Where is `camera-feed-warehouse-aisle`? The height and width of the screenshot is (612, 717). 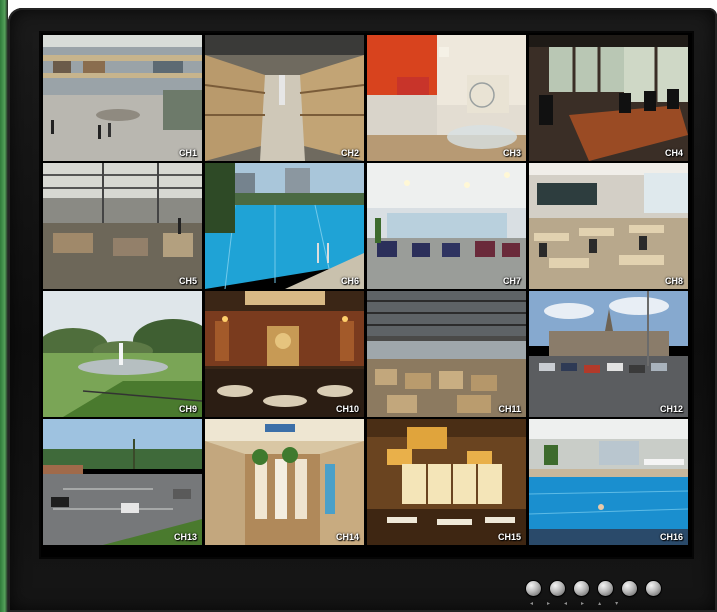 camera-feed-warehouse-aisle is located at coordinates (284, 98).